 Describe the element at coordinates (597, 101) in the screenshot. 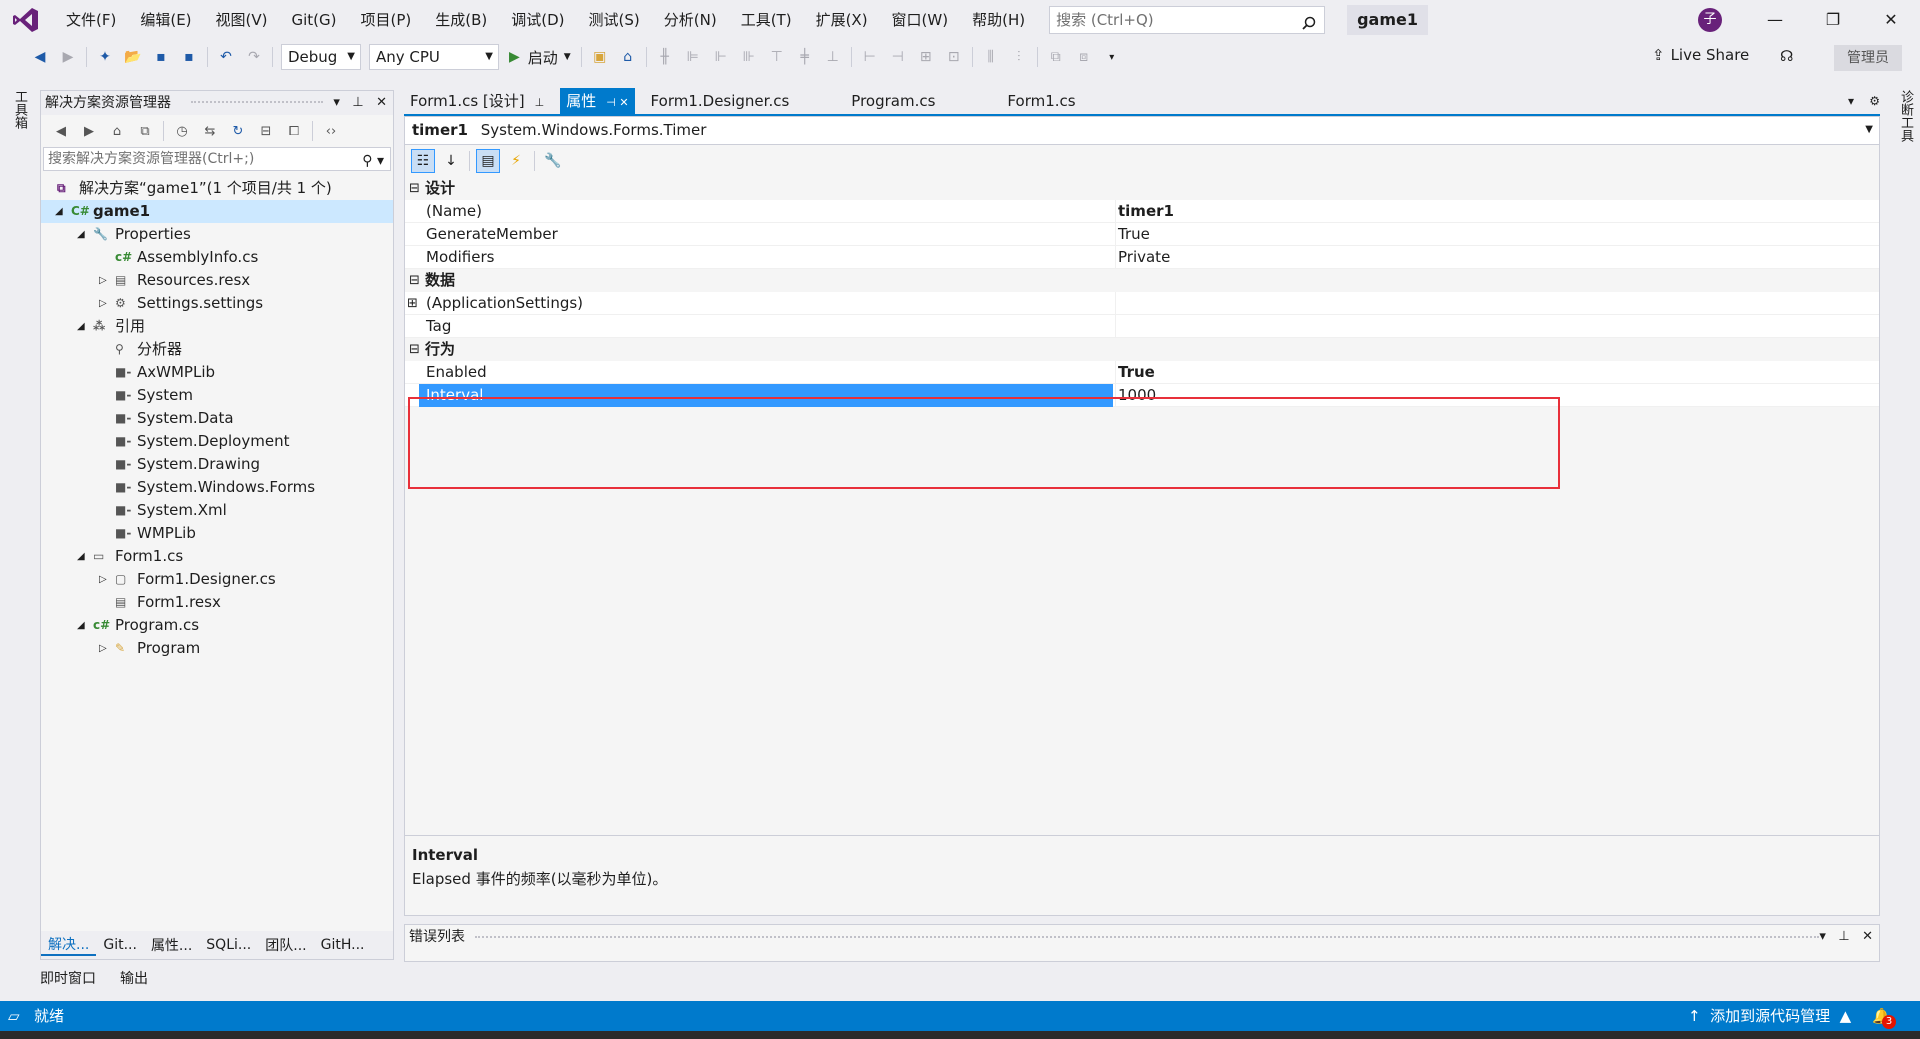

I see `document-tab: 属性 ⊣ ✕` at that location.